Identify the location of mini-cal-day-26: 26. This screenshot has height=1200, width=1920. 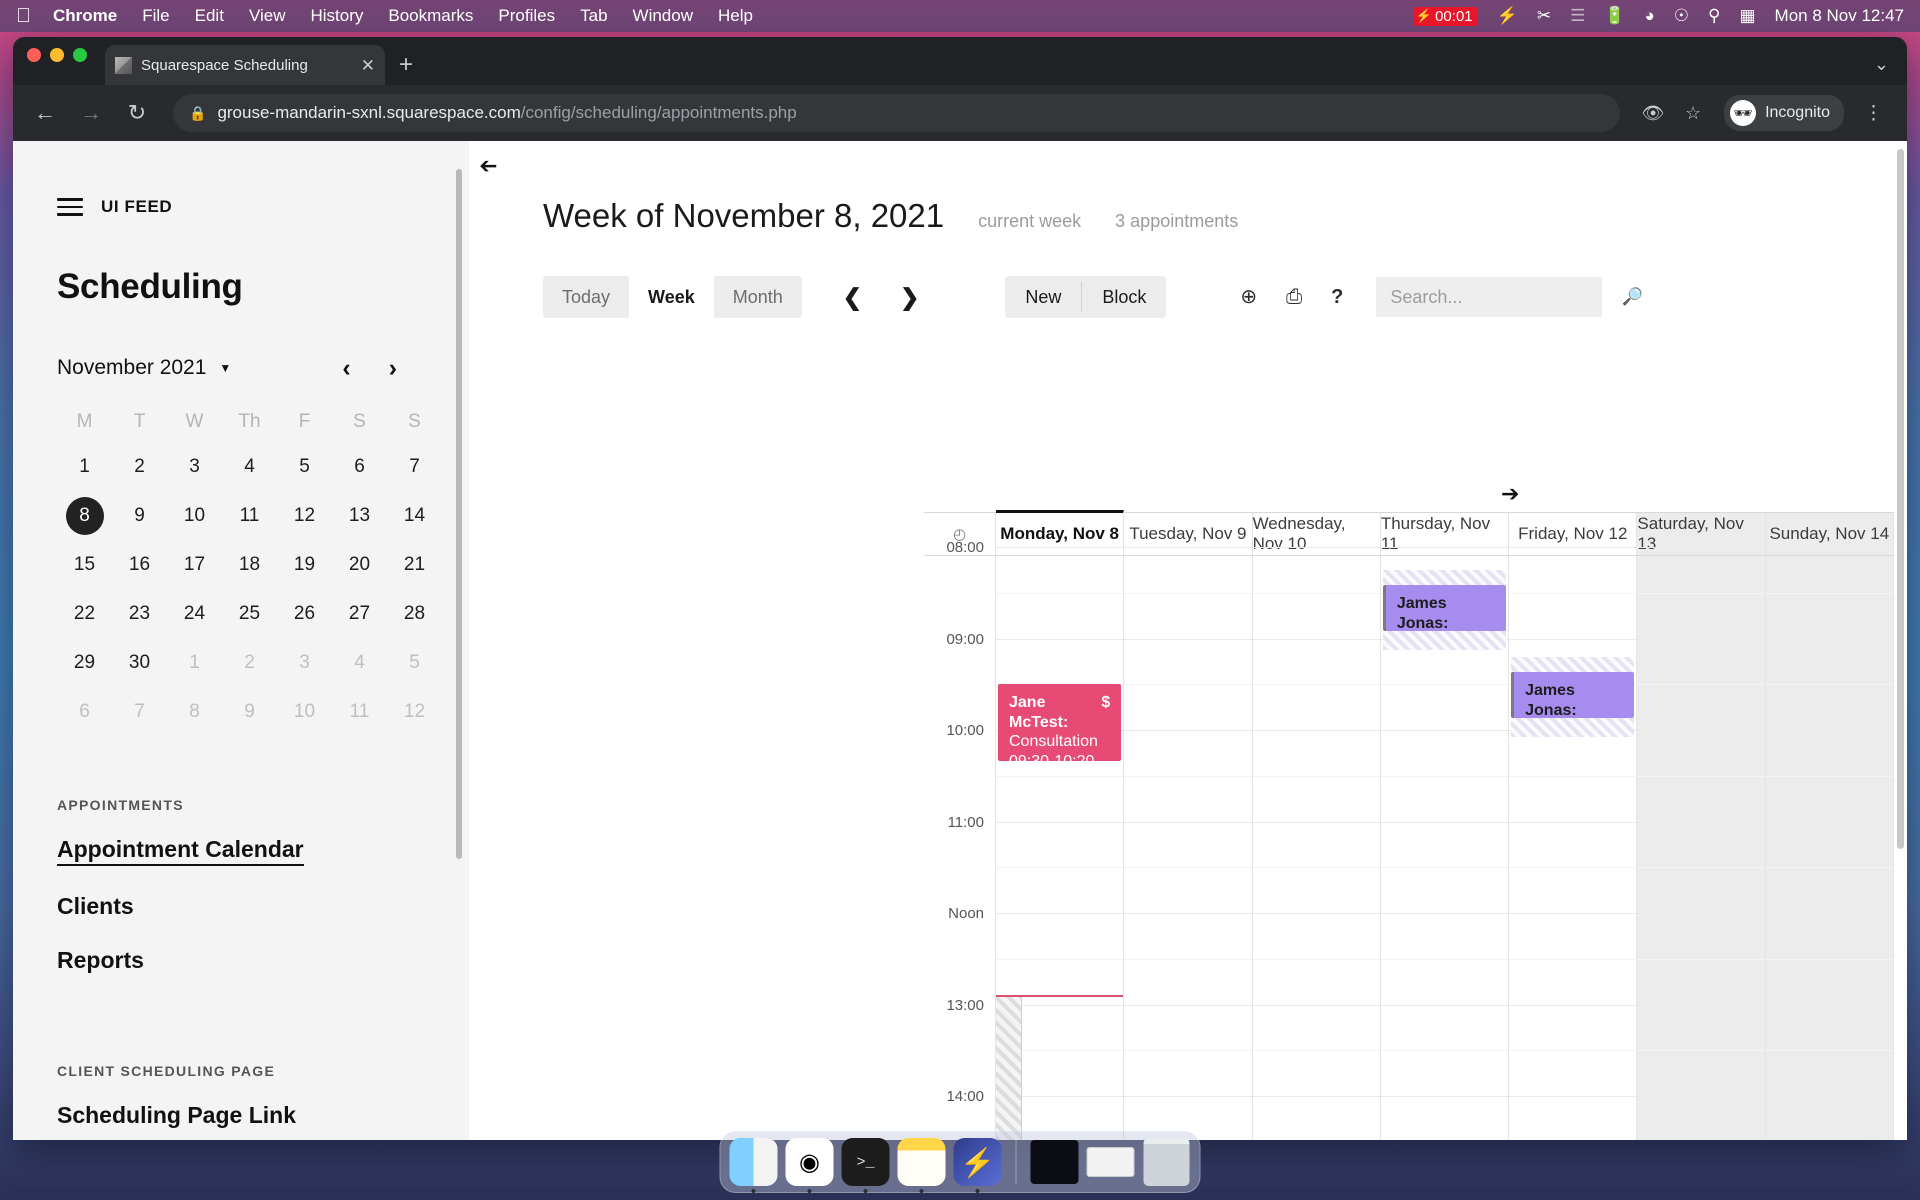
(304, 614).